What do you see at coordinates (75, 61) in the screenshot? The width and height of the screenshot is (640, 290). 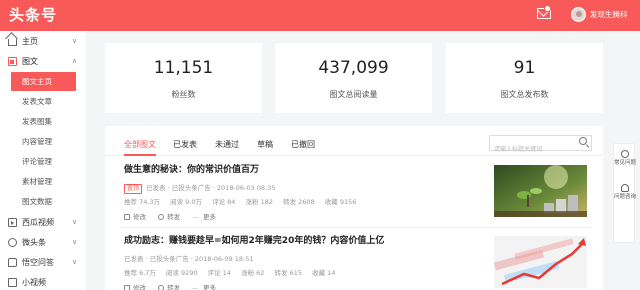 I see `chevron-up-icon: ∧` at bounding box center [75, 61].